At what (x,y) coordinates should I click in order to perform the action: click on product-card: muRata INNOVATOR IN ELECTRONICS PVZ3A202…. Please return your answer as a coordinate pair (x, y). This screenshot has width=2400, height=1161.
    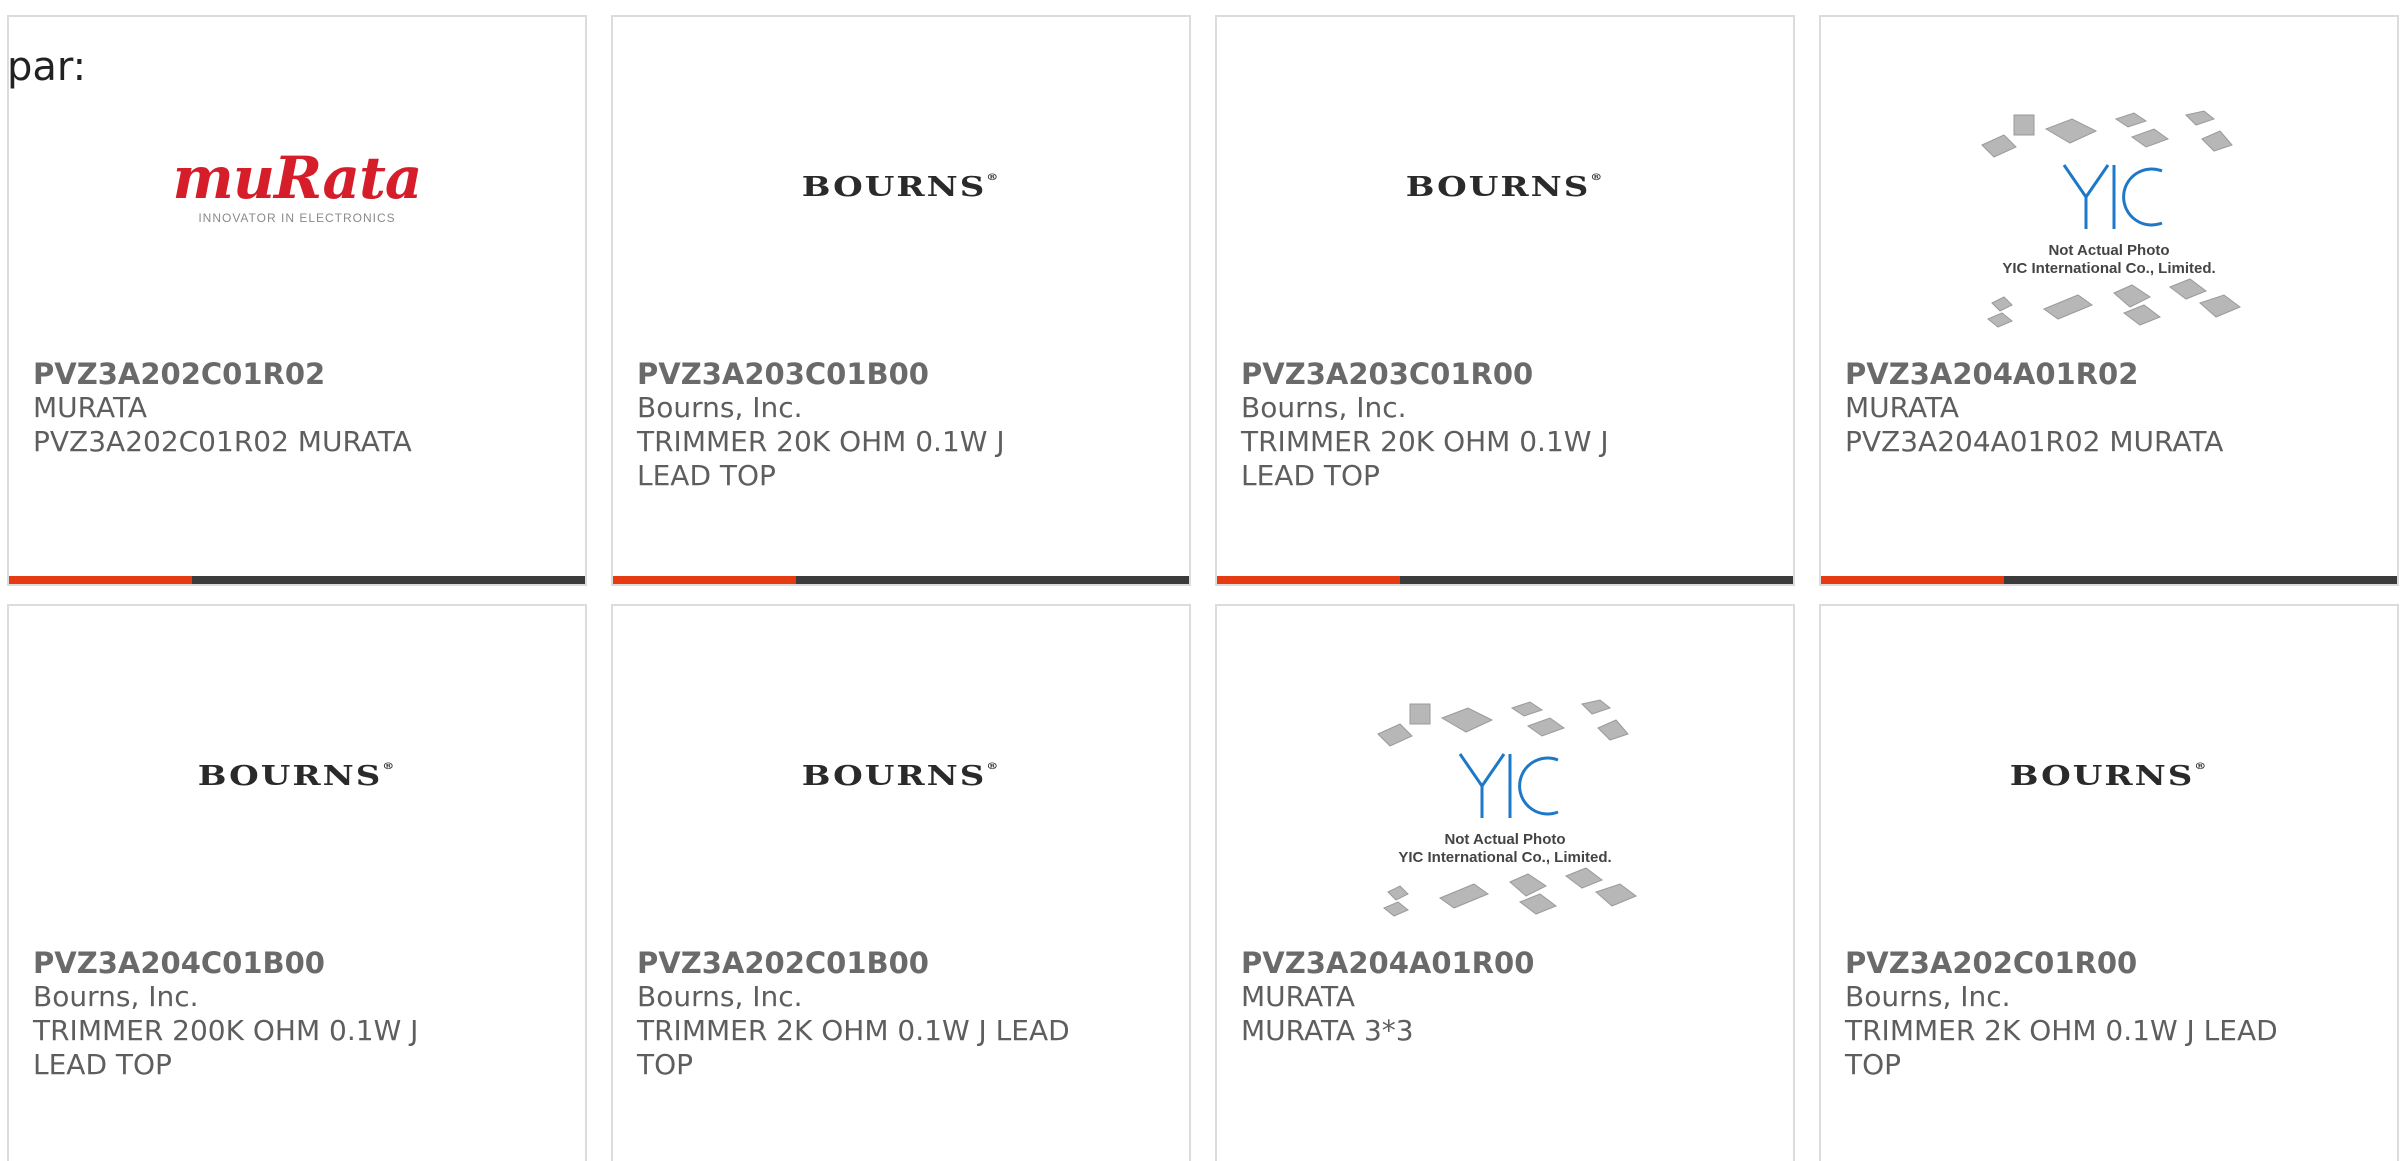
    Looking at the image, I should click on (297, 300).